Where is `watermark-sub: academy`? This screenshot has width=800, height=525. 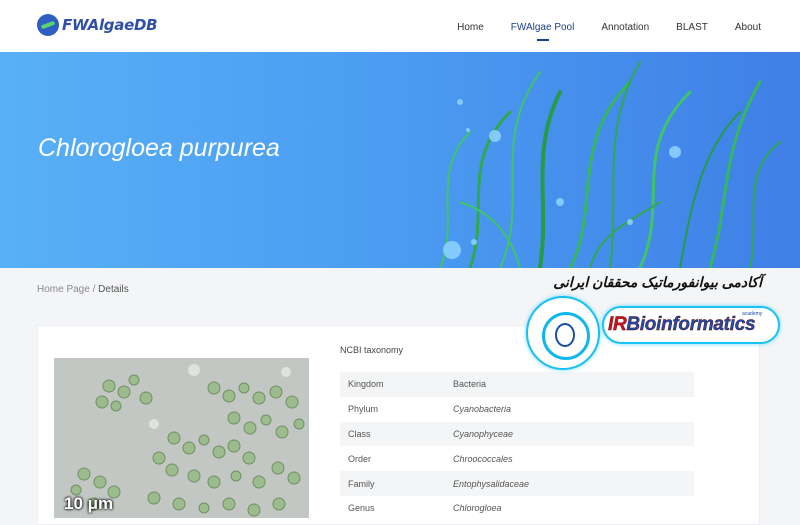
watermark-sub: academy is located at coordinates (752, 314).